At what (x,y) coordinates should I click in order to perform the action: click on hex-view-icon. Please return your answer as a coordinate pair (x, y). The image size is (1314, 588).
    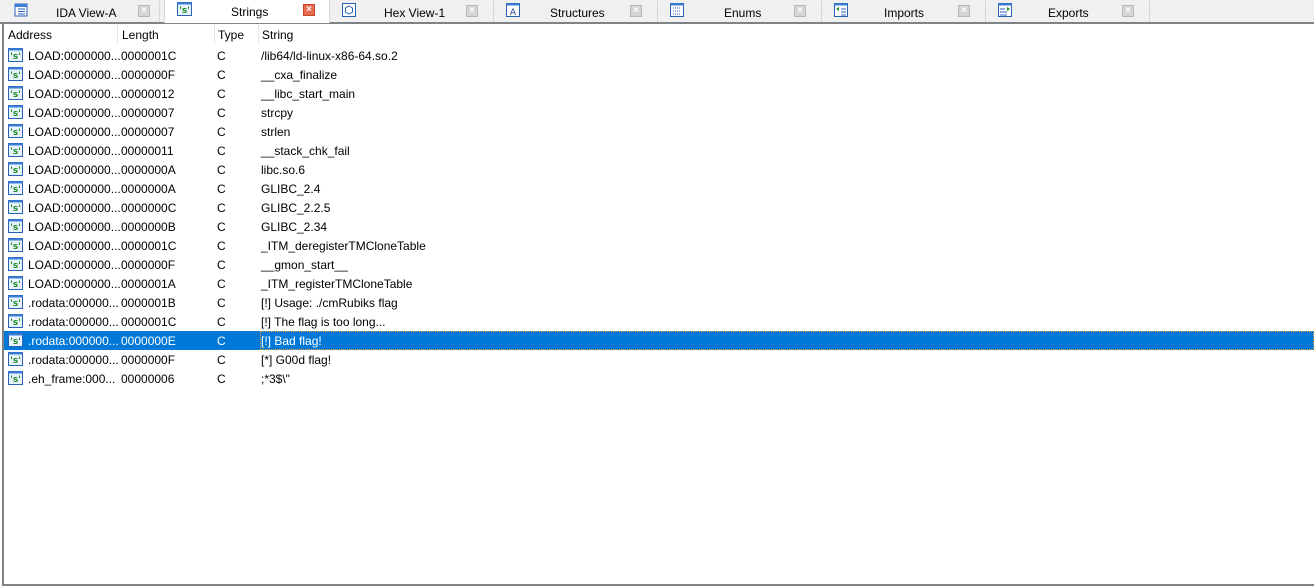
    Looking at the image, I should click on (349, 10).